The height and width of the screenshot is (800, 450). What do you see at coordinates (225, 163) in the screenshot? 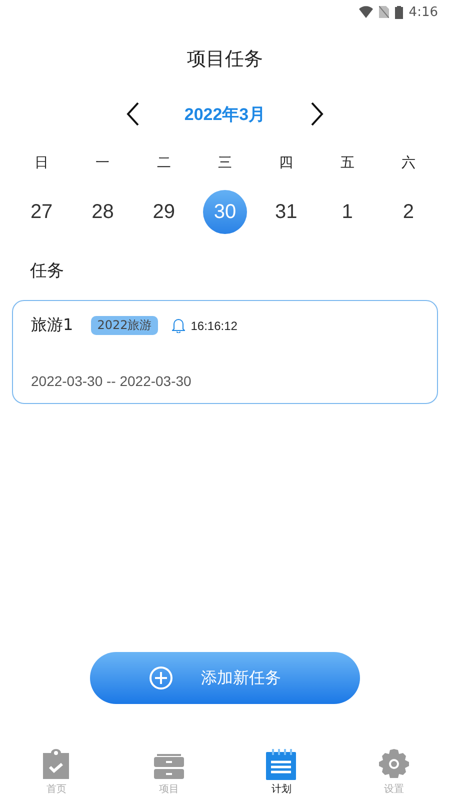
I see `weekday-label: 三` at bounding box center [225, 163].